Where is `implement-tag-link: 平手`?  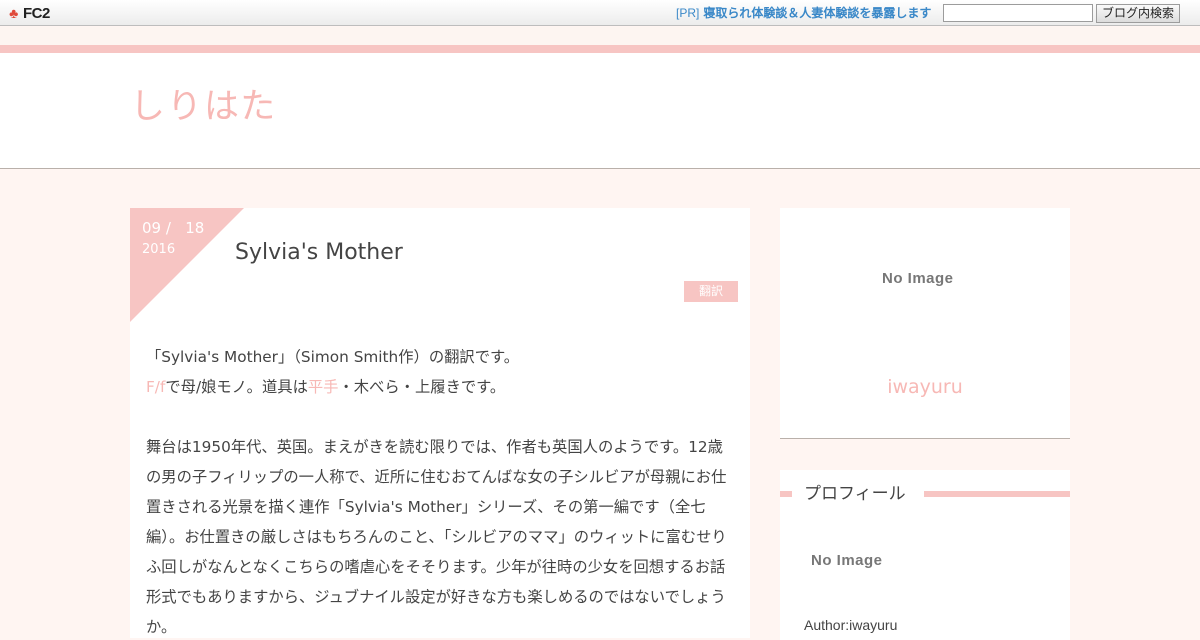 implement-tag-link: 平手 is located at coordinates (323, 387).